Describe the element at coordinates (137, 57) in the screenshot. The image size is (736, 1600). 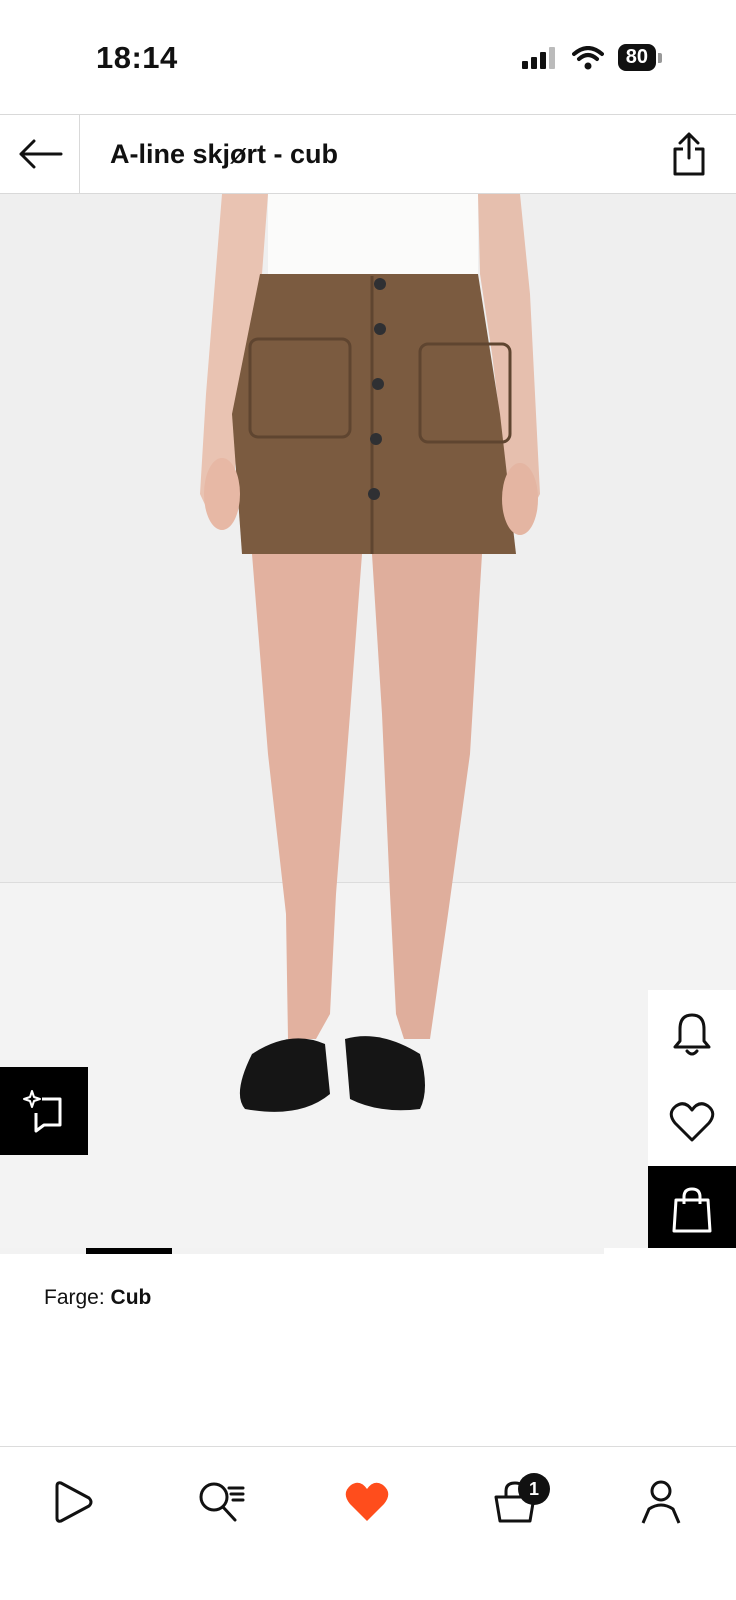
I see `status-time: 18:14` at that location.